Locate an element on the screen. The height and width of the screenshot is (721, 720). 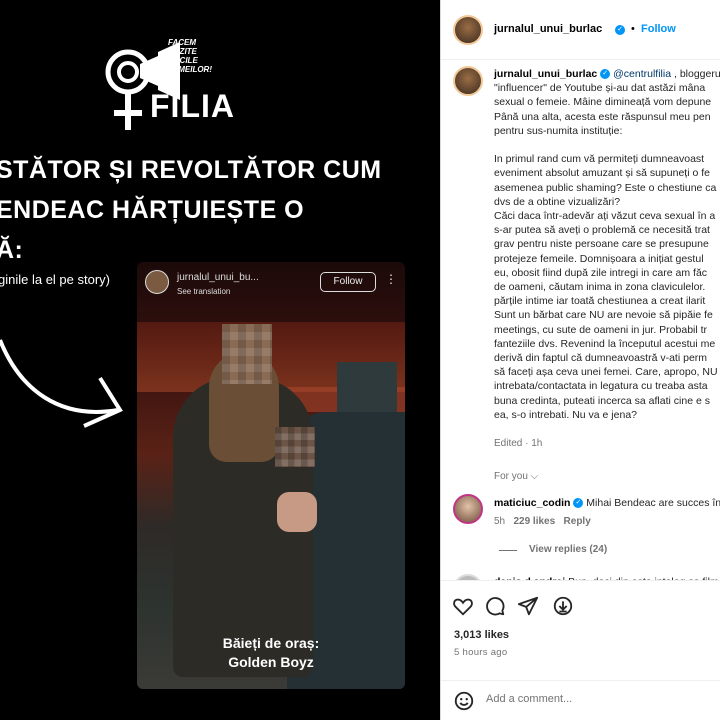
story-follow-button: Follow is located at coordinates (348, 282).